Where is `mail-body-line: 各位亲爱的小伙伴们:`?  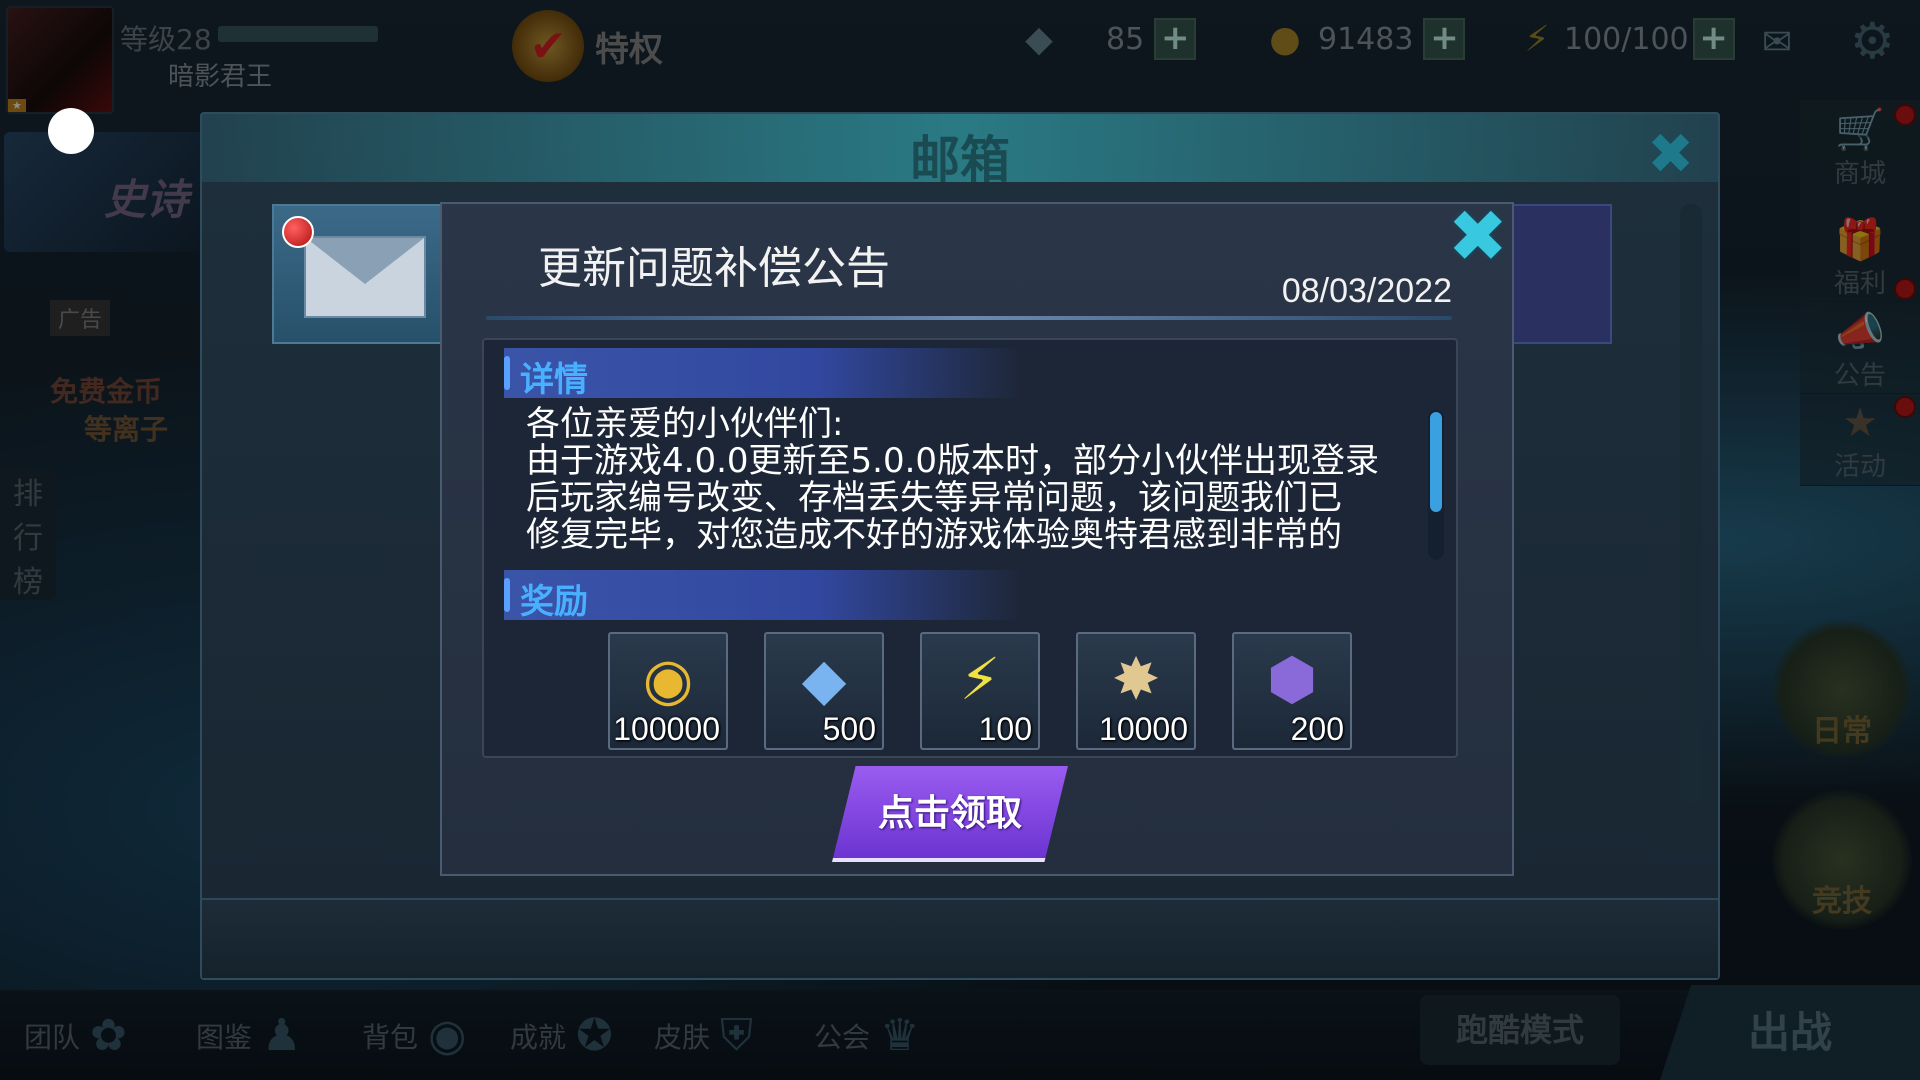
mail-body-line: 各位亲爱的小伙伴们: is located at coordinates (685, 425).